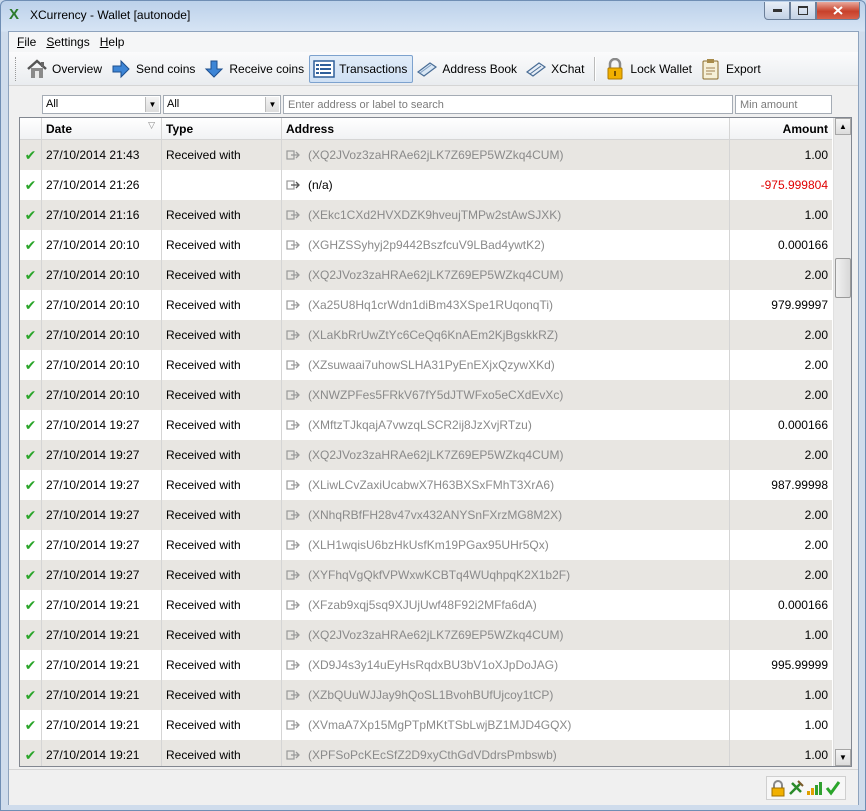  I want to click on amount-column-header: Amount, so click(781, 129).